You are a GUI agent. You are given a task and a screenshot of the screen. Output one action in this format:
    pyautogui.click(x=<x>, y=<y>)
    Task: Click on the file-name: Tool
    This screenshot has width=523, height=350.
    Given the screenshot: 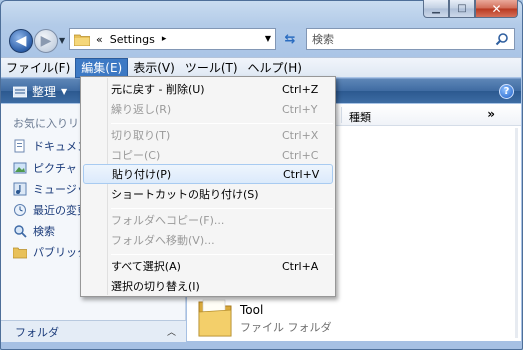 What is the action you would take?
    pyautogui.click(x=251, y=310)
    